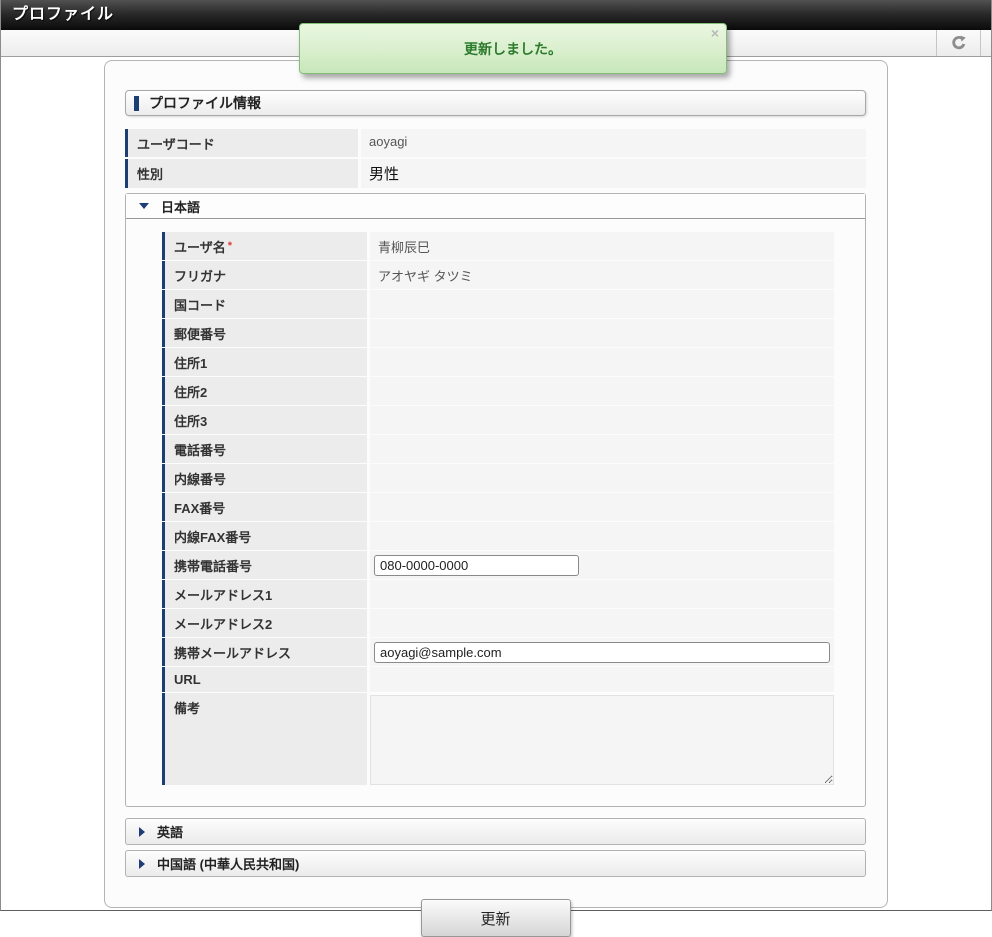 The height and width of the screenshot is (937, 992). Describe the element at coordinates (150, 174) in the screenshot. I see `gender-label-text: 性別` at that location.